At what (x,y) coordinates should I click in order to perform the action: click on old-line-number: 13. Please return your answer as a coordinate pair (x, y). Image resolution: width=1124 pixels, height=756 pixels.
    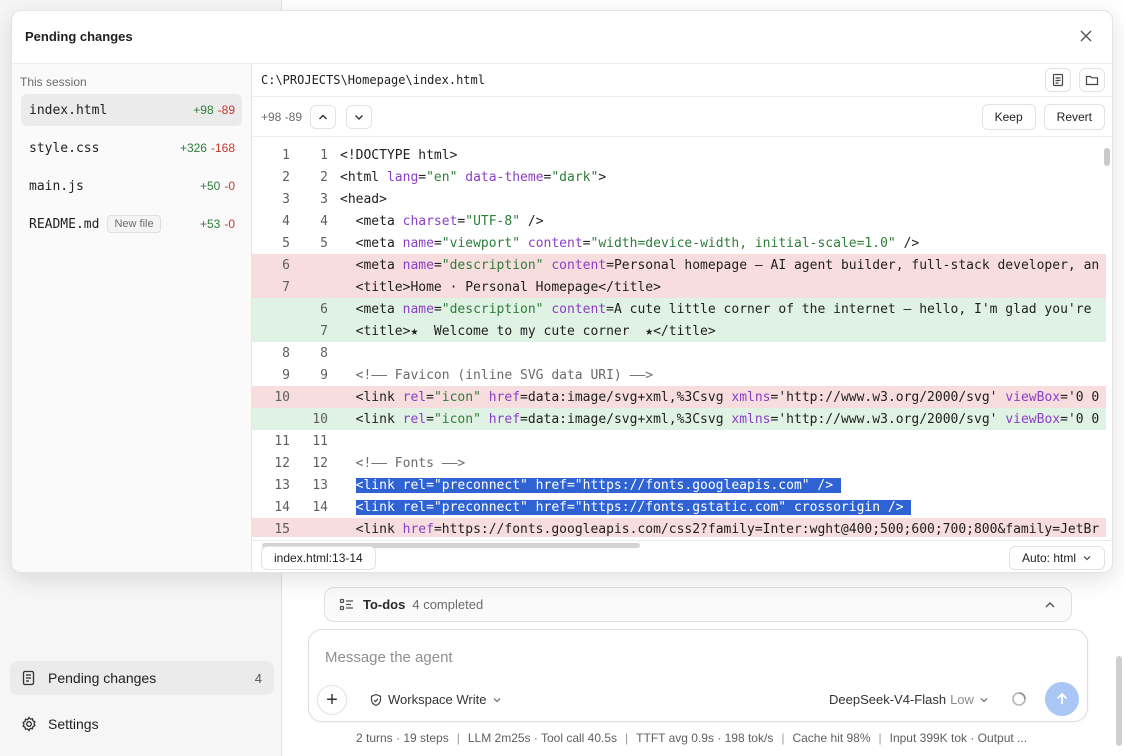
    Looking at the image, I should click on (282, 485).